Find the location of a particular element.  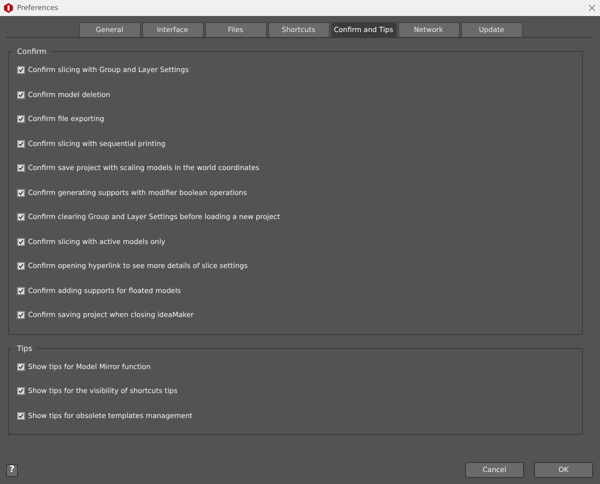

app-logo-icon is located at coordinates (8, 8).